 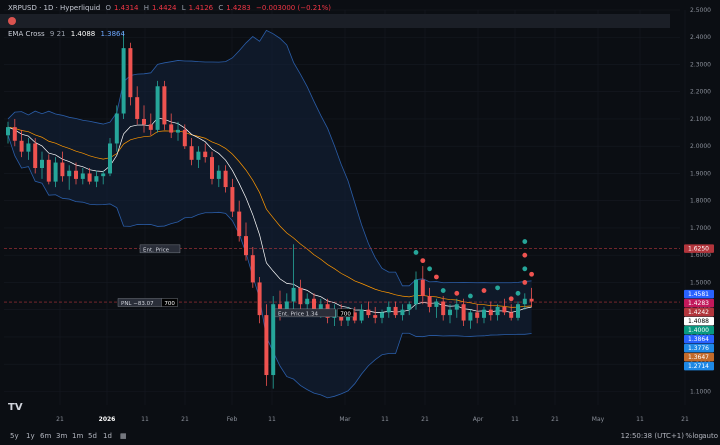 I want to click on tf-5d: 5d, so click(x=92, y=436).